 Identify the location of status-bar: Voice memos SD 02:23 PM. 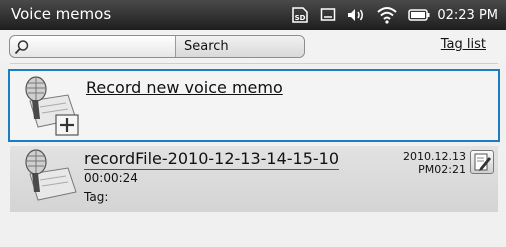
(253, 15).